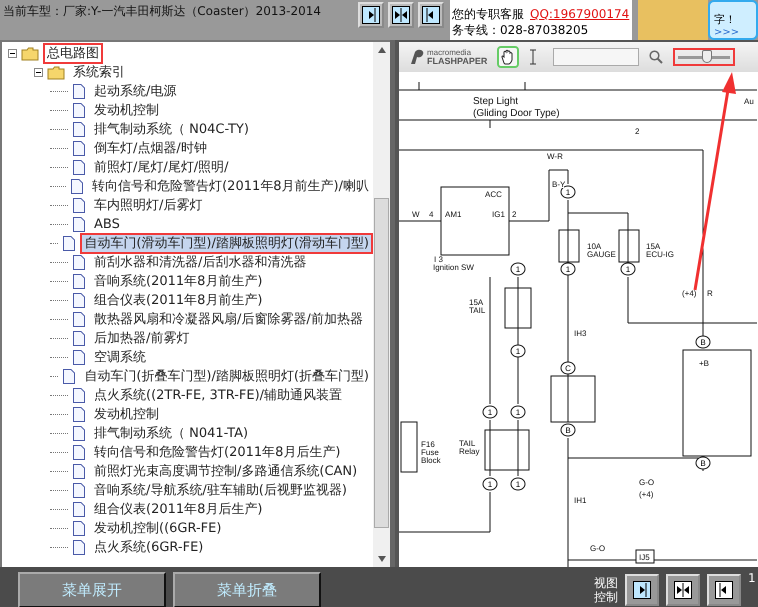 This screenshot has width=758, height=607. What do you see at coordinates (430, 452) in the screenshot?
I see `diagram-label: Fuse` at bounding box center [430, 452].